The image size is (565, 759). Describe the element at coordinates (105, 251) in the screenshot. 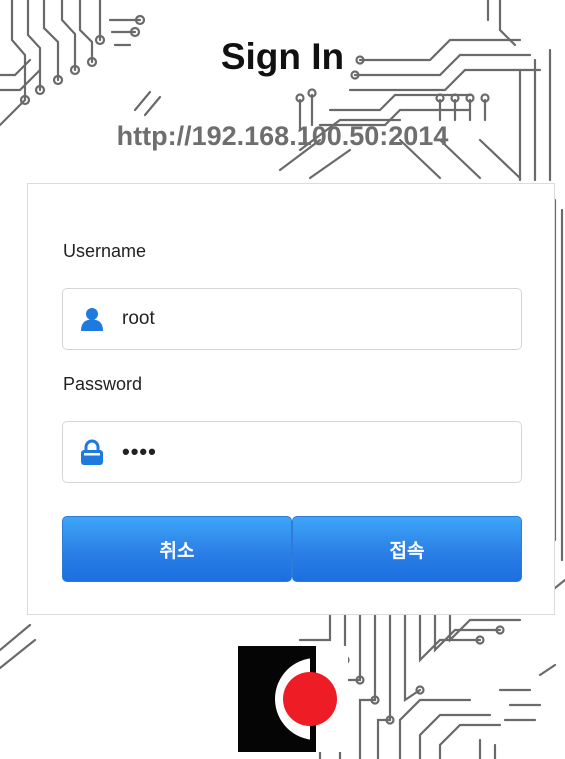

I see `username-label: Username` at that location.